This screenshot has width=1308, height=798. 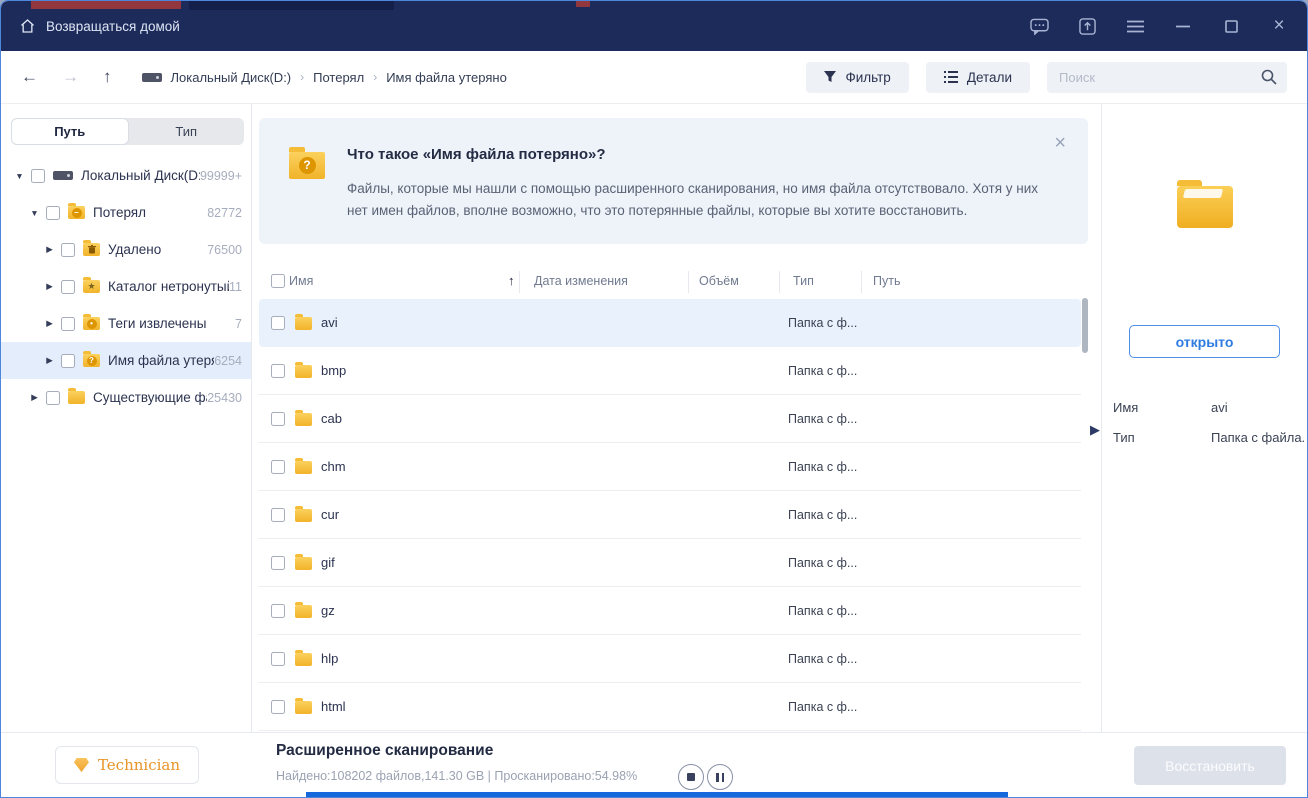 What do you see at coordinates (27, 26) in the screenshot?
I see `home-icon` at bounding box center [27, 26].